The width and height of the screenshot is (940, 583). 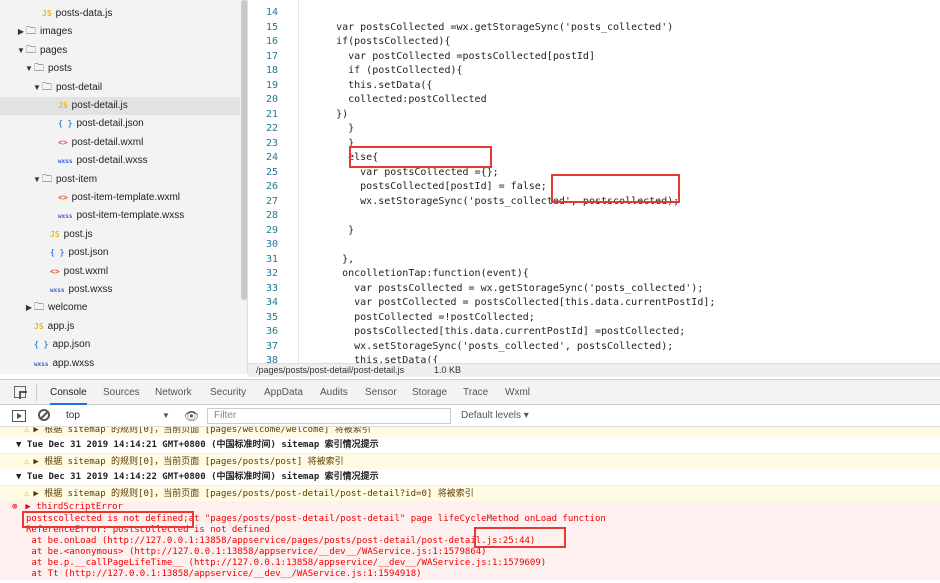 What do you see at coordinates (329, 416) in the screenshot?
I see `console-filter-input: Filter` at bounding box center [329, 416].